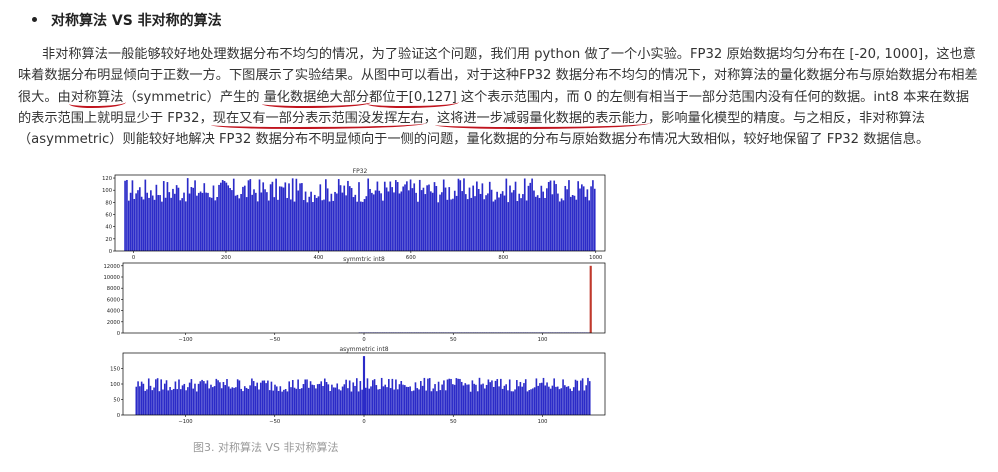 Image resolution: width=998 pixels, height=472 pixels. Describe the element at coordinates (108, 216) in the screenshot. I see `y-tick-label: 60` at that location.